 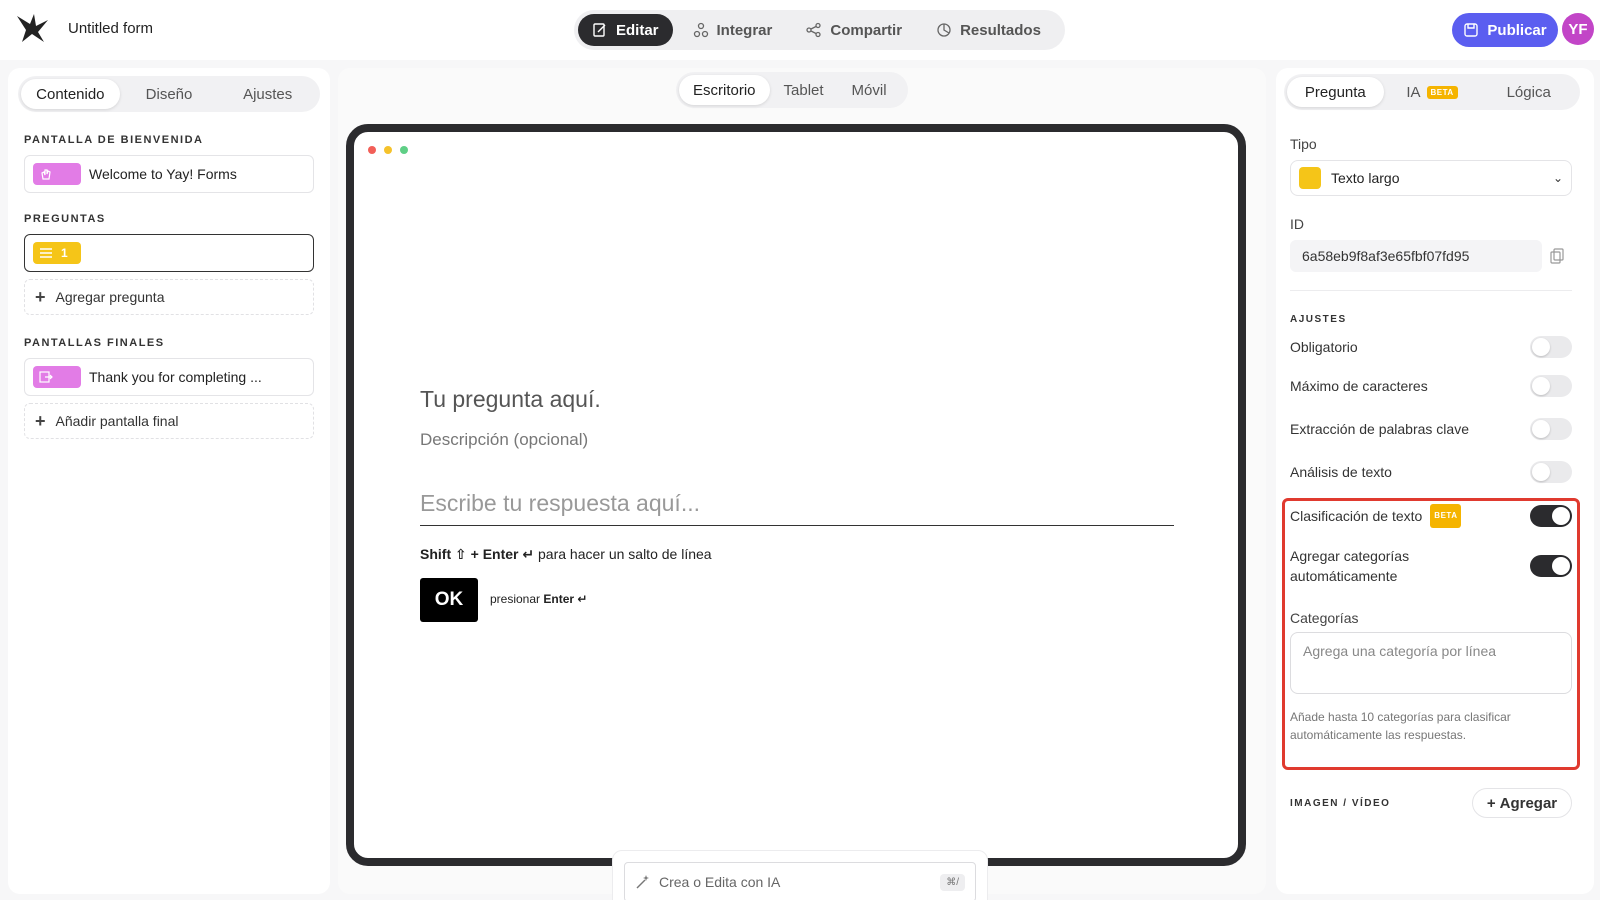 I want to click on auto-categories-toggle, so click(x=1551, y=566).